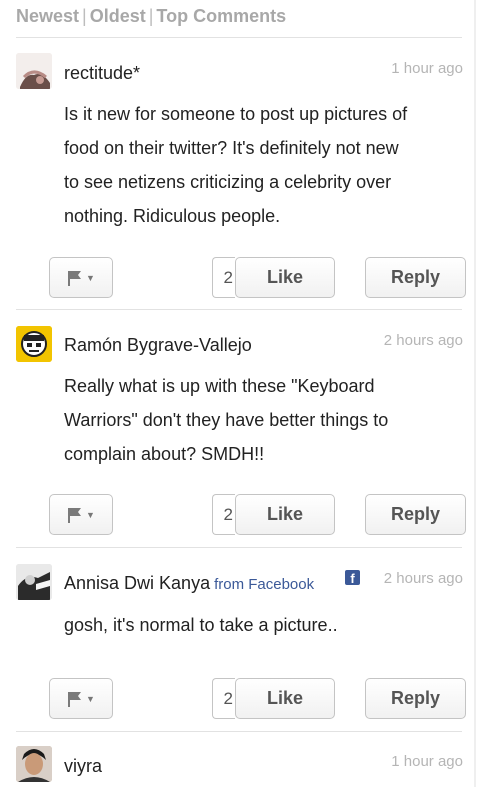 The height and width of the screenshot is (787, 480). I want to click on comment-source: from Facebook, so click(264, 584).